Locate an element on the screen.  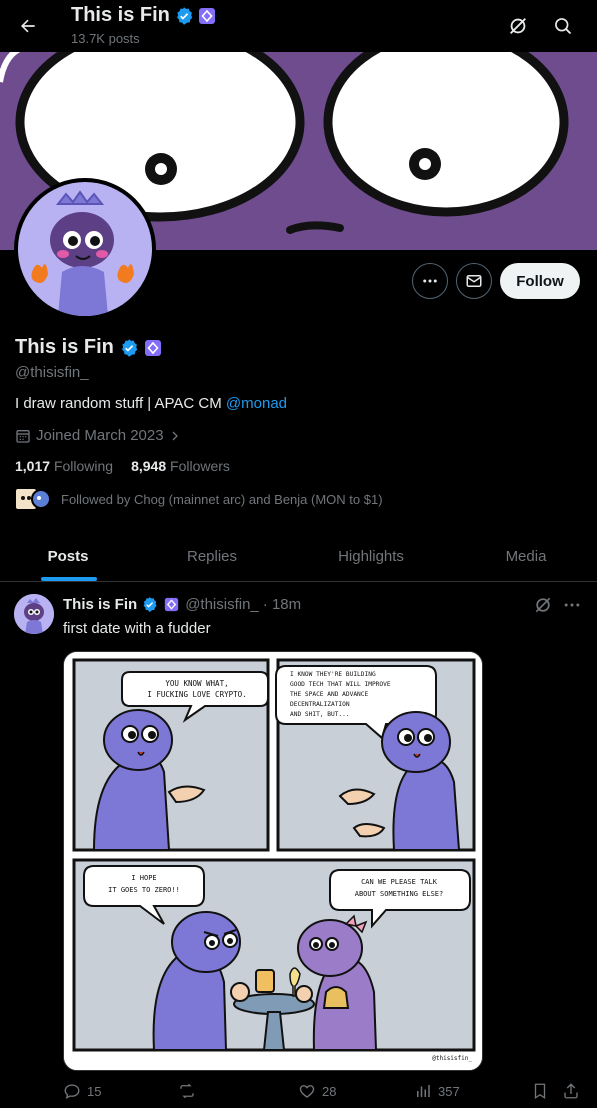
followers-count: 8,948 is located at coordinates (149, 466).